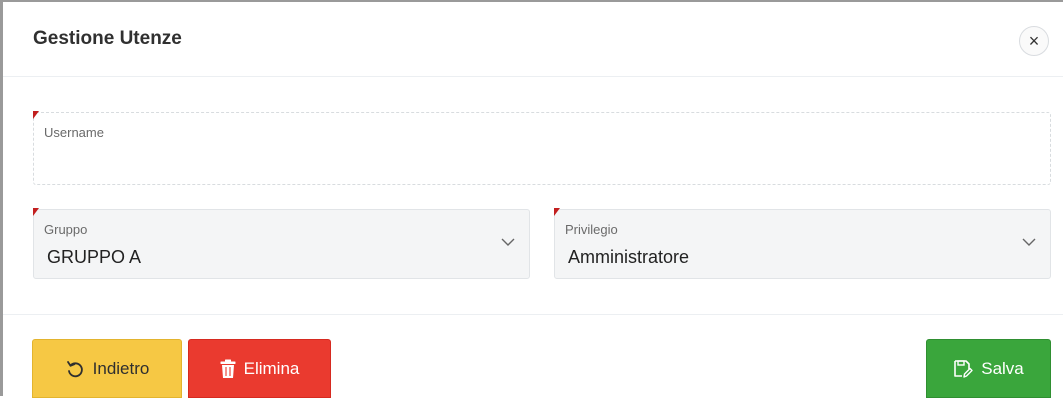 This screenshot has width=1063, height=398. What do you see at coordinates (121, 368) in the screenshot?
I see `back-button-label: Indietro` at bounding box center [121, 368].